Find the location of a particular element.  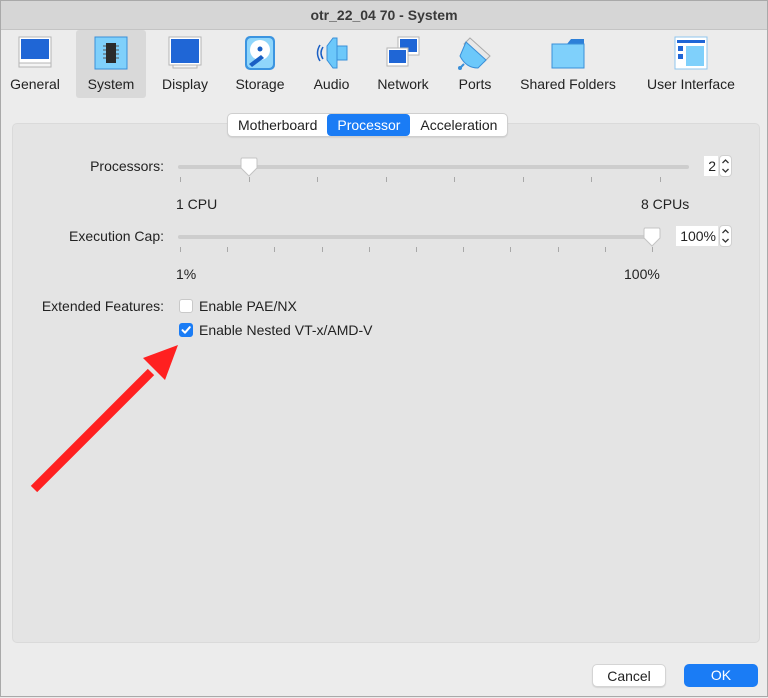

enable-nested-vtx-checkbox is located at coordinates (186, 330).